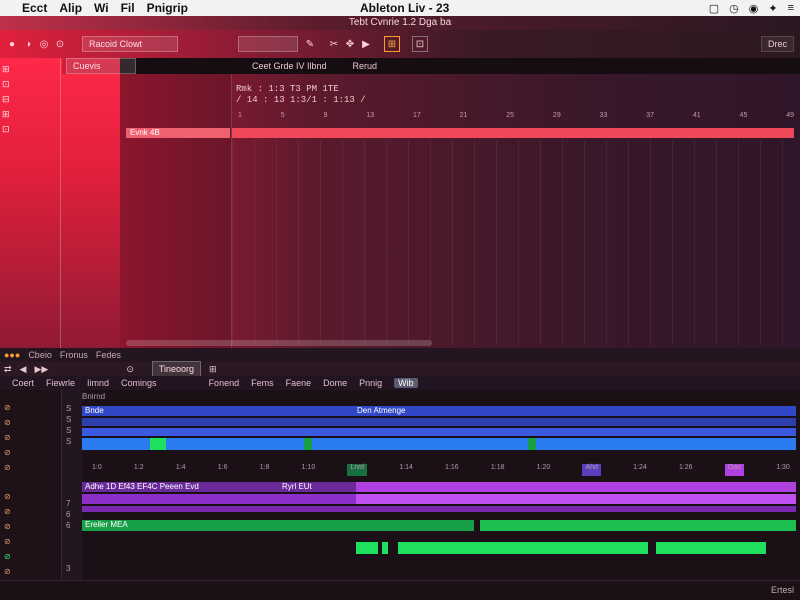  What do you see at coordinates (262, 383) in the screenshot?
I see `tab-fems: Fems` at bounding box center [262, 383].